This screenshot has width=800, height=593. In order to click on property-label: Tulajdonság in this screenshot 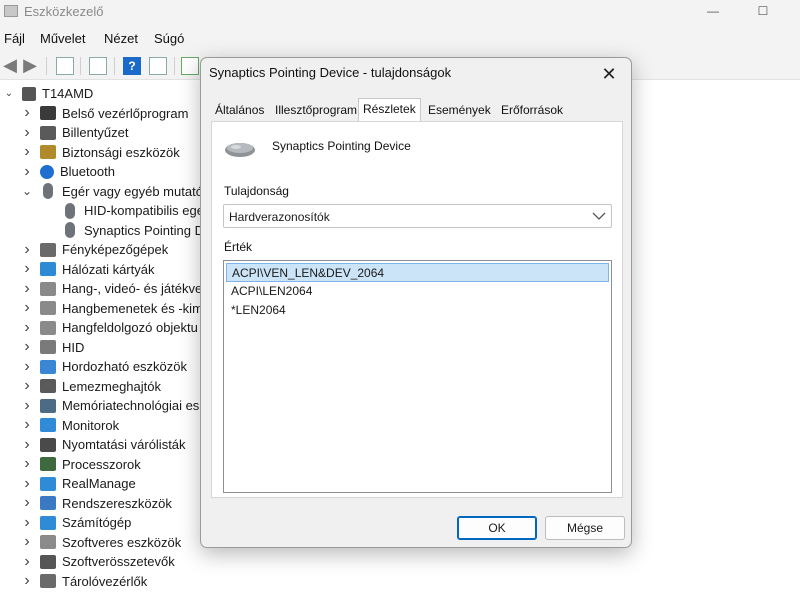, I will do `click(256, 191)`.